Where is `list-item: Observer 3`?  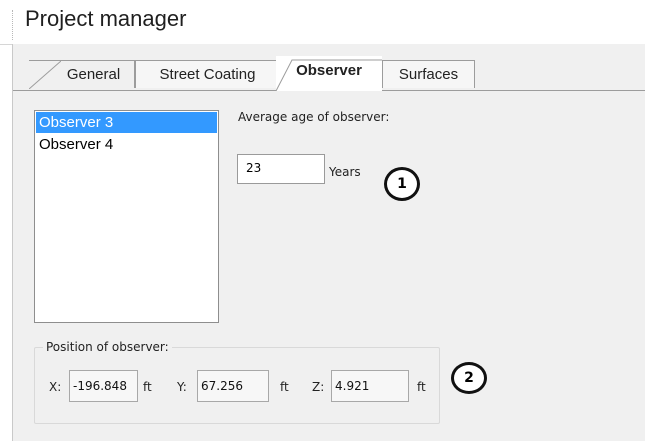 list-item: Observer 3 is located at coordinates (126, 122).